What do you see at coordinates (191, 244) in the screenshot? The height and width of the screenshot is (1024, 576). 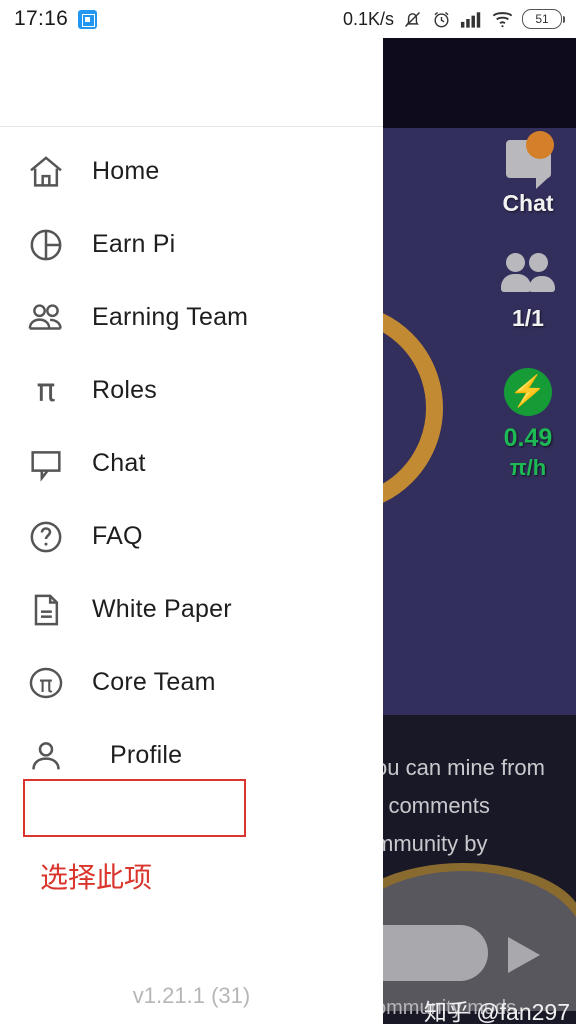 I see `menu-item-earn-pi: Earn Pi` at bounding box center [191, 244].